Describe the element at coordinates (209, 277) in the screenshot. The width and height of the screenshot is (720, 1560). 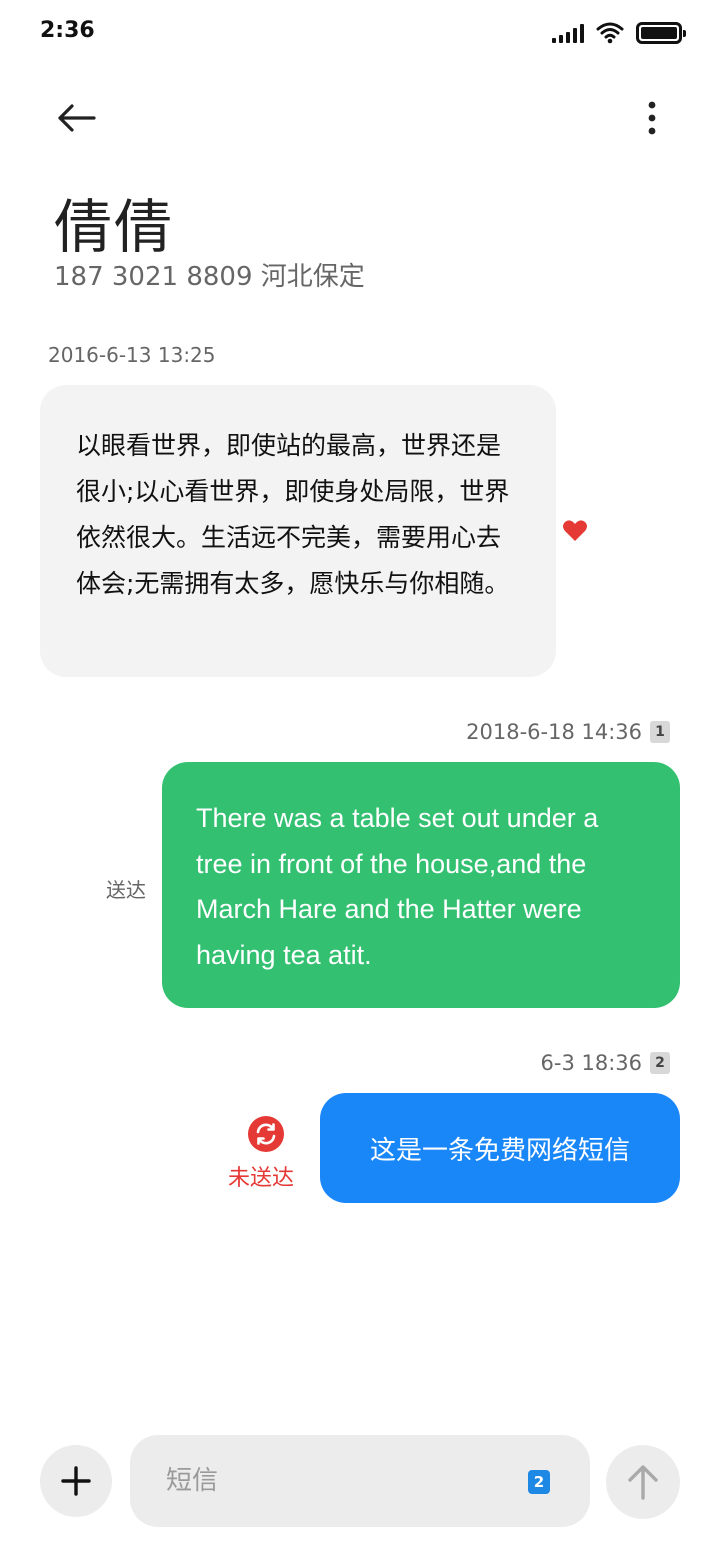
I see `contact-number-location: 187 3021 8809 河北保定` at that location.